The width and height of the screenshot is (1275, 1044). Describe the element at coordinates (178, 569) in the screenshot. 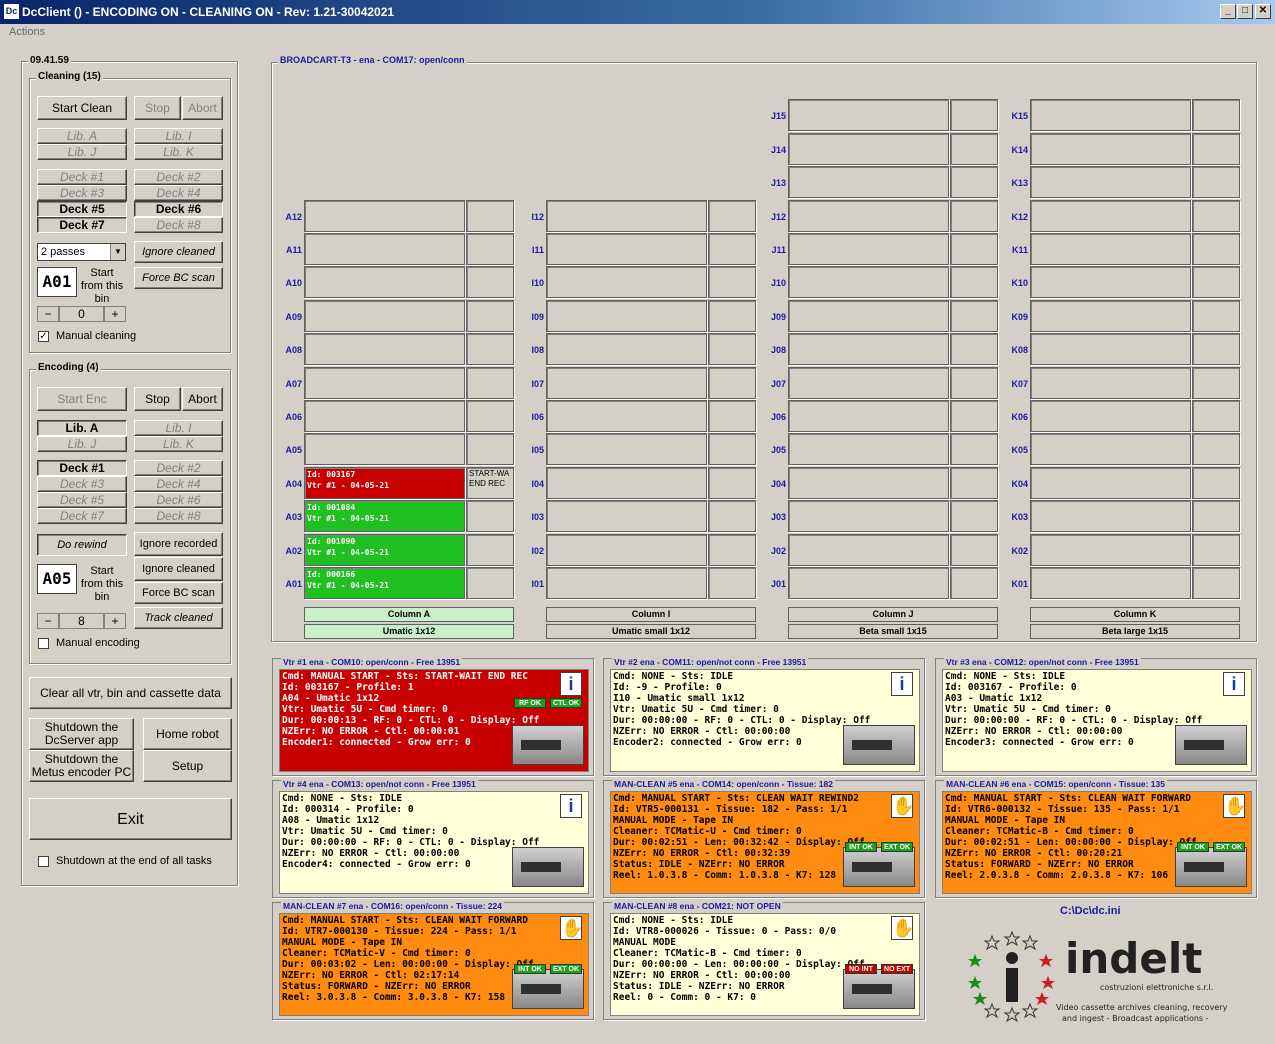

I see `enc-ignore-cleaned-button: Ignore cleaned` at that location.